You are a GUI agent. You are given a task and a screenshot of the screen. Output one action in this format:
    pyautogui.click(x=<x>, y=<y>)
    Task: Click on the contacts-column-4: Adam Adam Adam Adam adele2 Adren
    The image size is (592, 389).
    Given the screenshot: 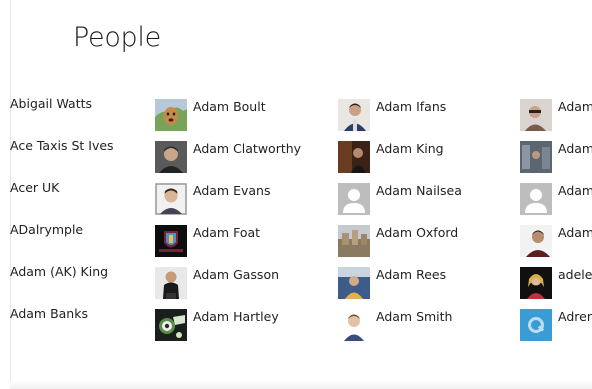 What is the action you would take?
    pyautogui.click(x=556, y=214)
    